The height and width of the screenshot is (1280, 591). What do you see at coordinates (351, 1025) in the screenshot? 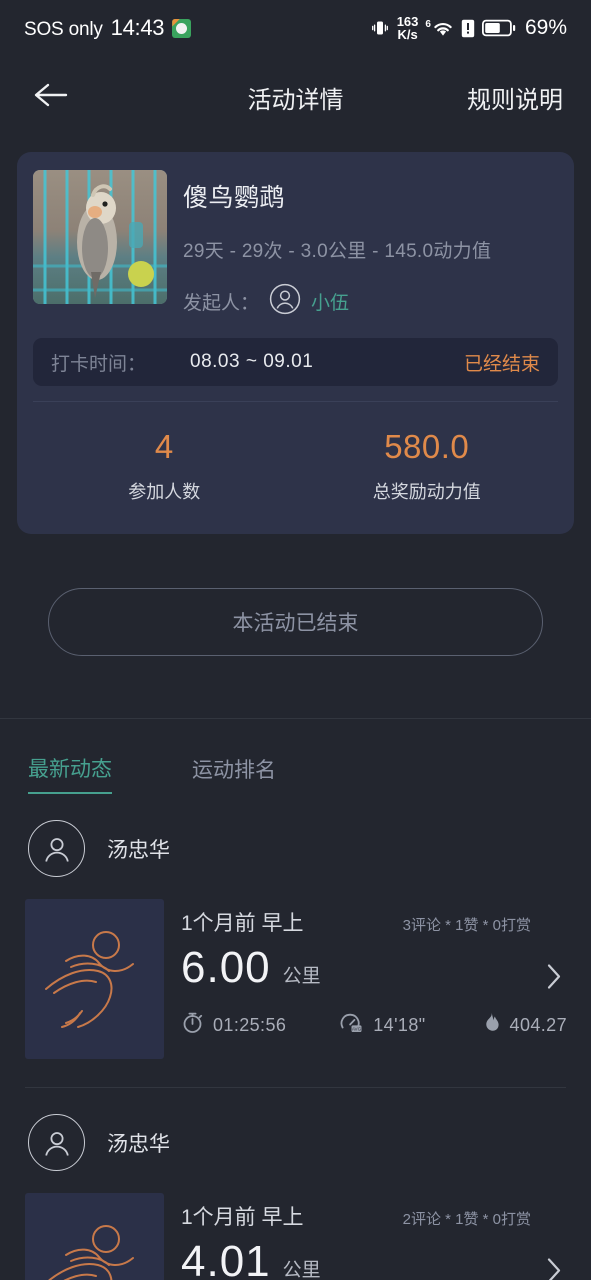
I see `speedometer-avg-icon: AVG` at bounding box center [351, 1025].